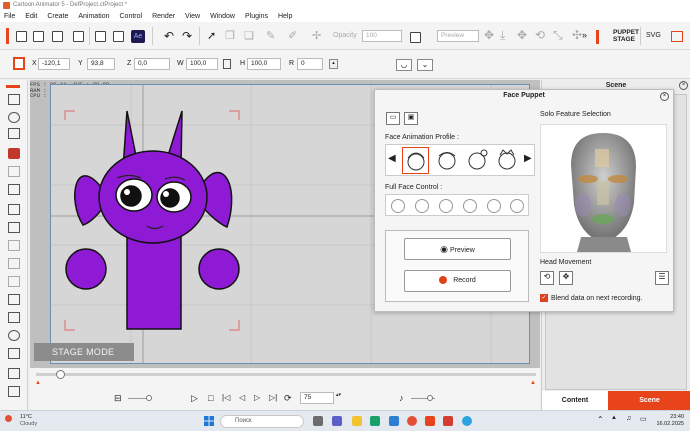 This screenshot has height=431, width=690. Describe the element at coordinates (547, 278) in the screenshot. I see `head-reset-icon: ⟲` at that location.